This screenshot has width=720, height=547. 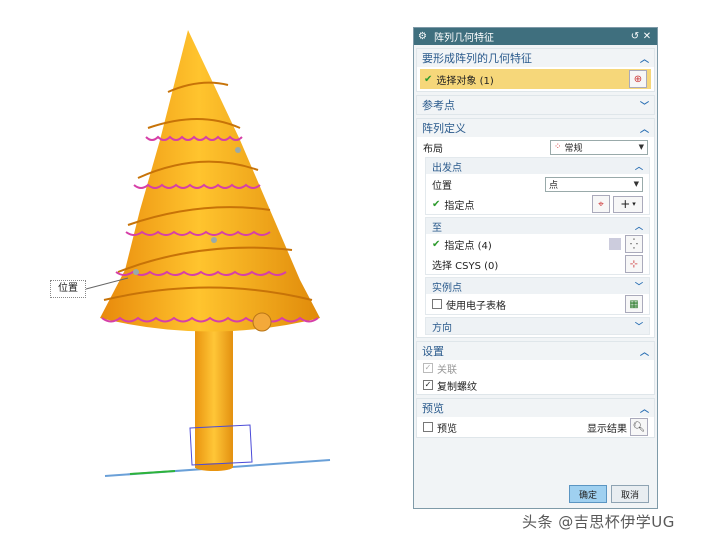 What do you see at coordinates (457, 387) in the screenshot?
I see `copy-threads-label: 复制螺纹` at bounding box center [457, 387].